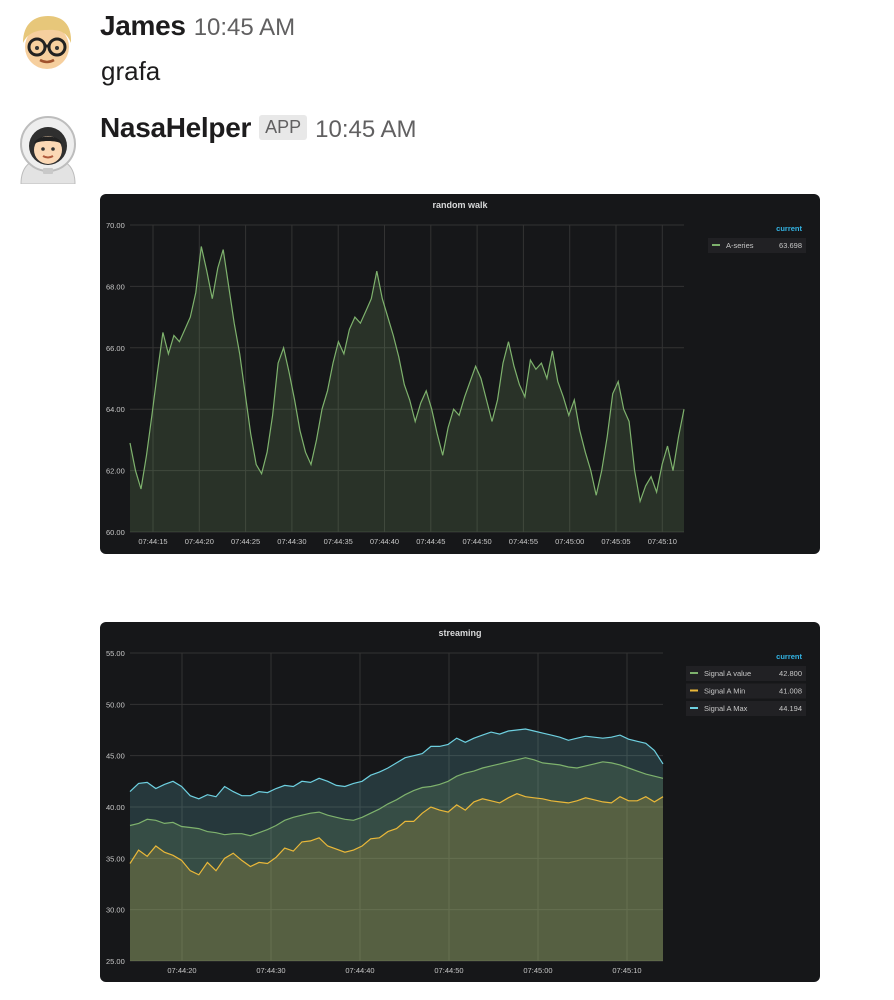 The image size is (894, 1000). I want to click on y-tick-label: 55.00, so click(115, 653).